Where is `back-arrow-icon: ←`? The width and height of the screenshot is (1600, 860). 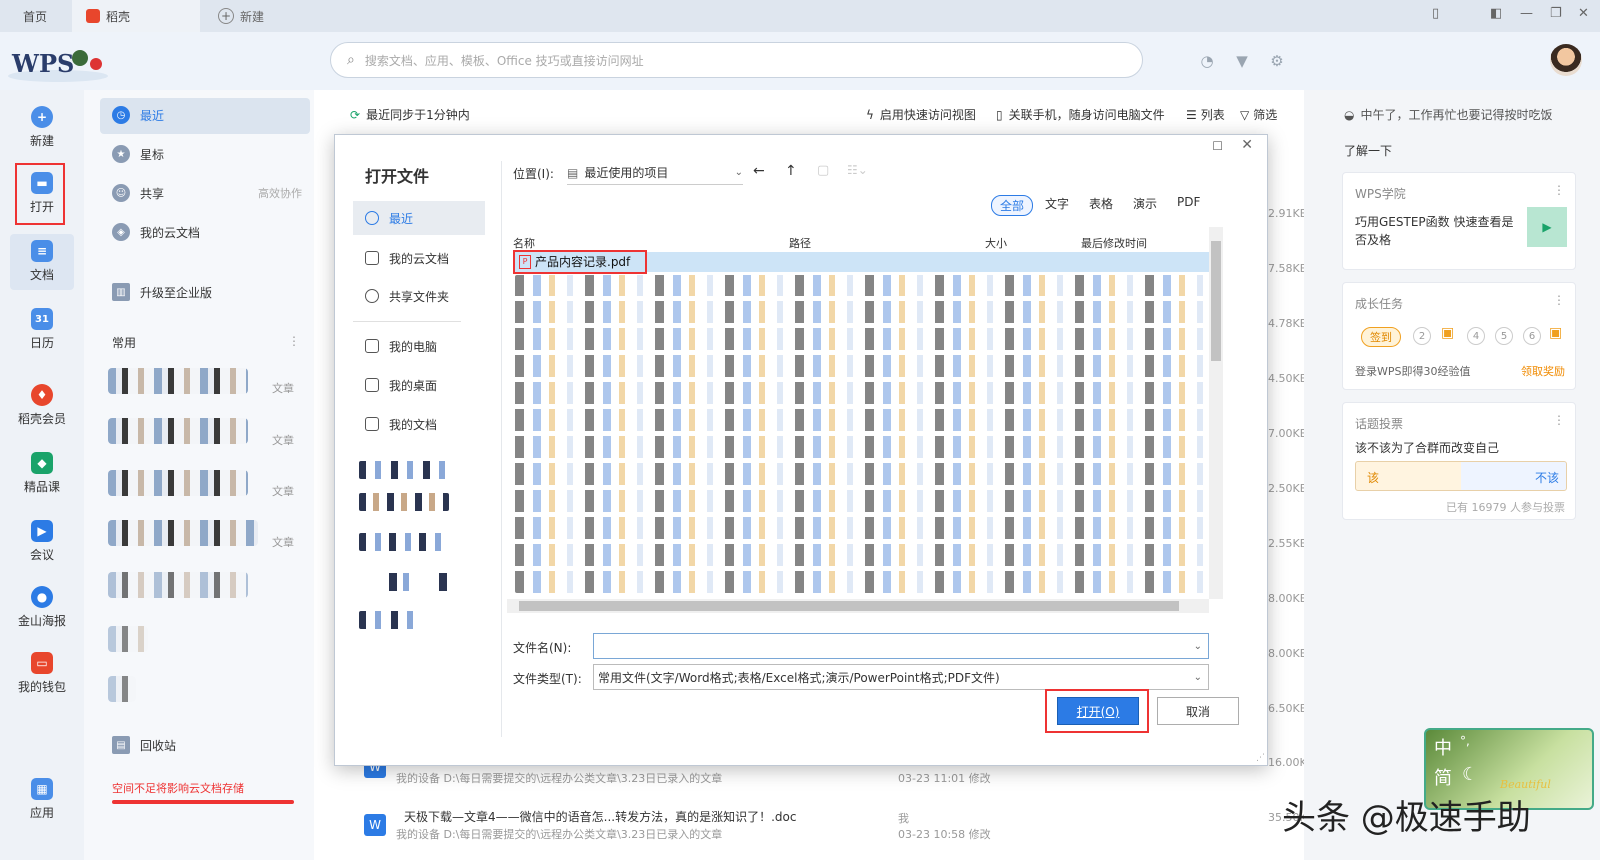 back-arrow-icon: ← is located at coordinates (759, 171).